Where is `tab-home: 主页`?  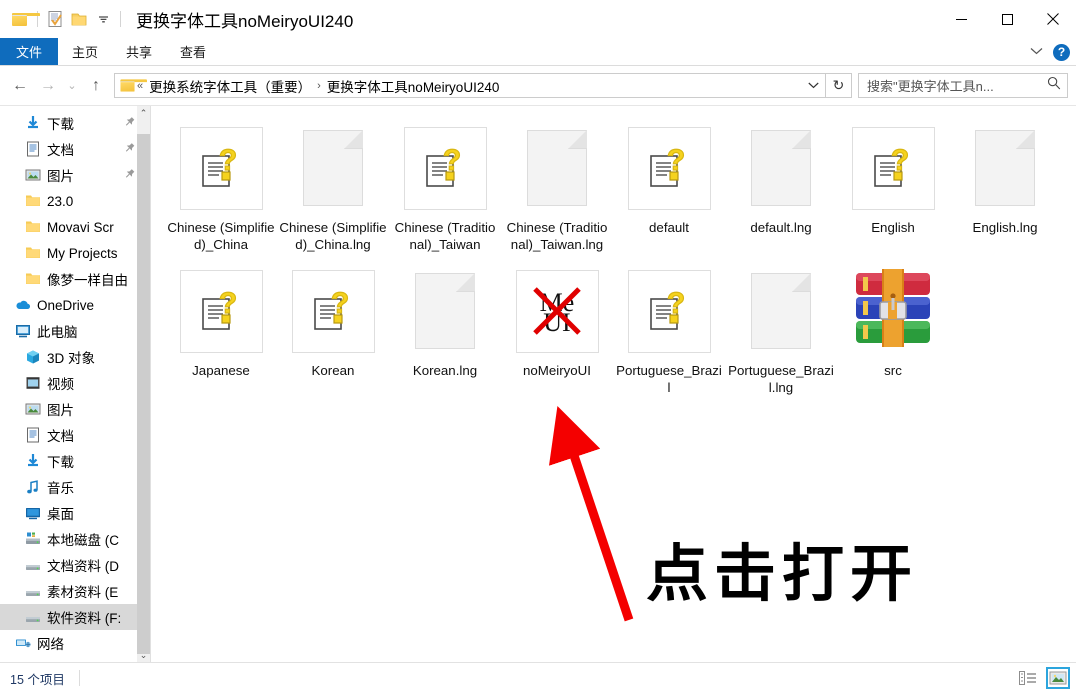 tab-home: 主页 is located at coordinates (85, 51).